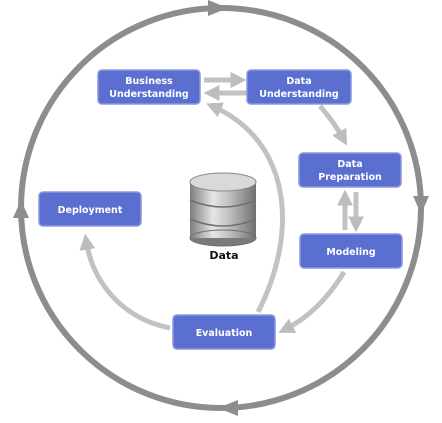 This screenshot has height=423, width=442. Describe the element at coordinates (333, 125) in the screenshot. I see `arrow-understanding-to-preparation` at that location.